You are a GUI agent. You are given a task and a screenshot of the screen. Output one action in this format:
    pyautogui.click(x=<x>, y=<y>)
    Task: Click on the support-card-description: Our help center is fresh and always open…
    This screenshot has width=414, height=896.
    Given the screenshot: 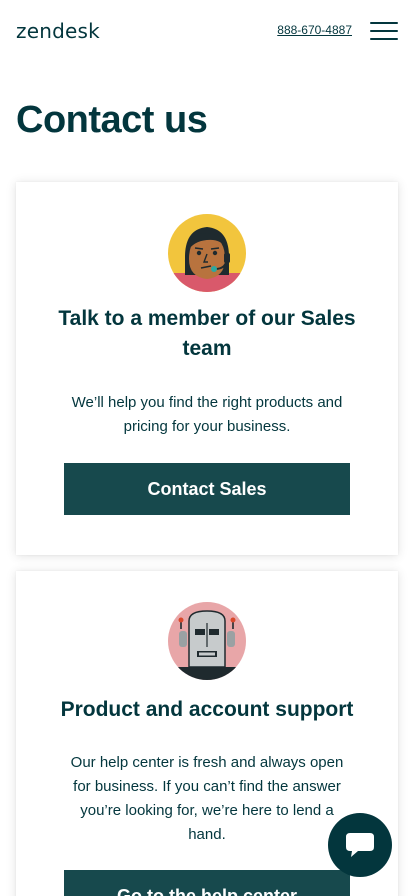 What is the action you would take?
    pyautogui.click(x=207, y=798)
    